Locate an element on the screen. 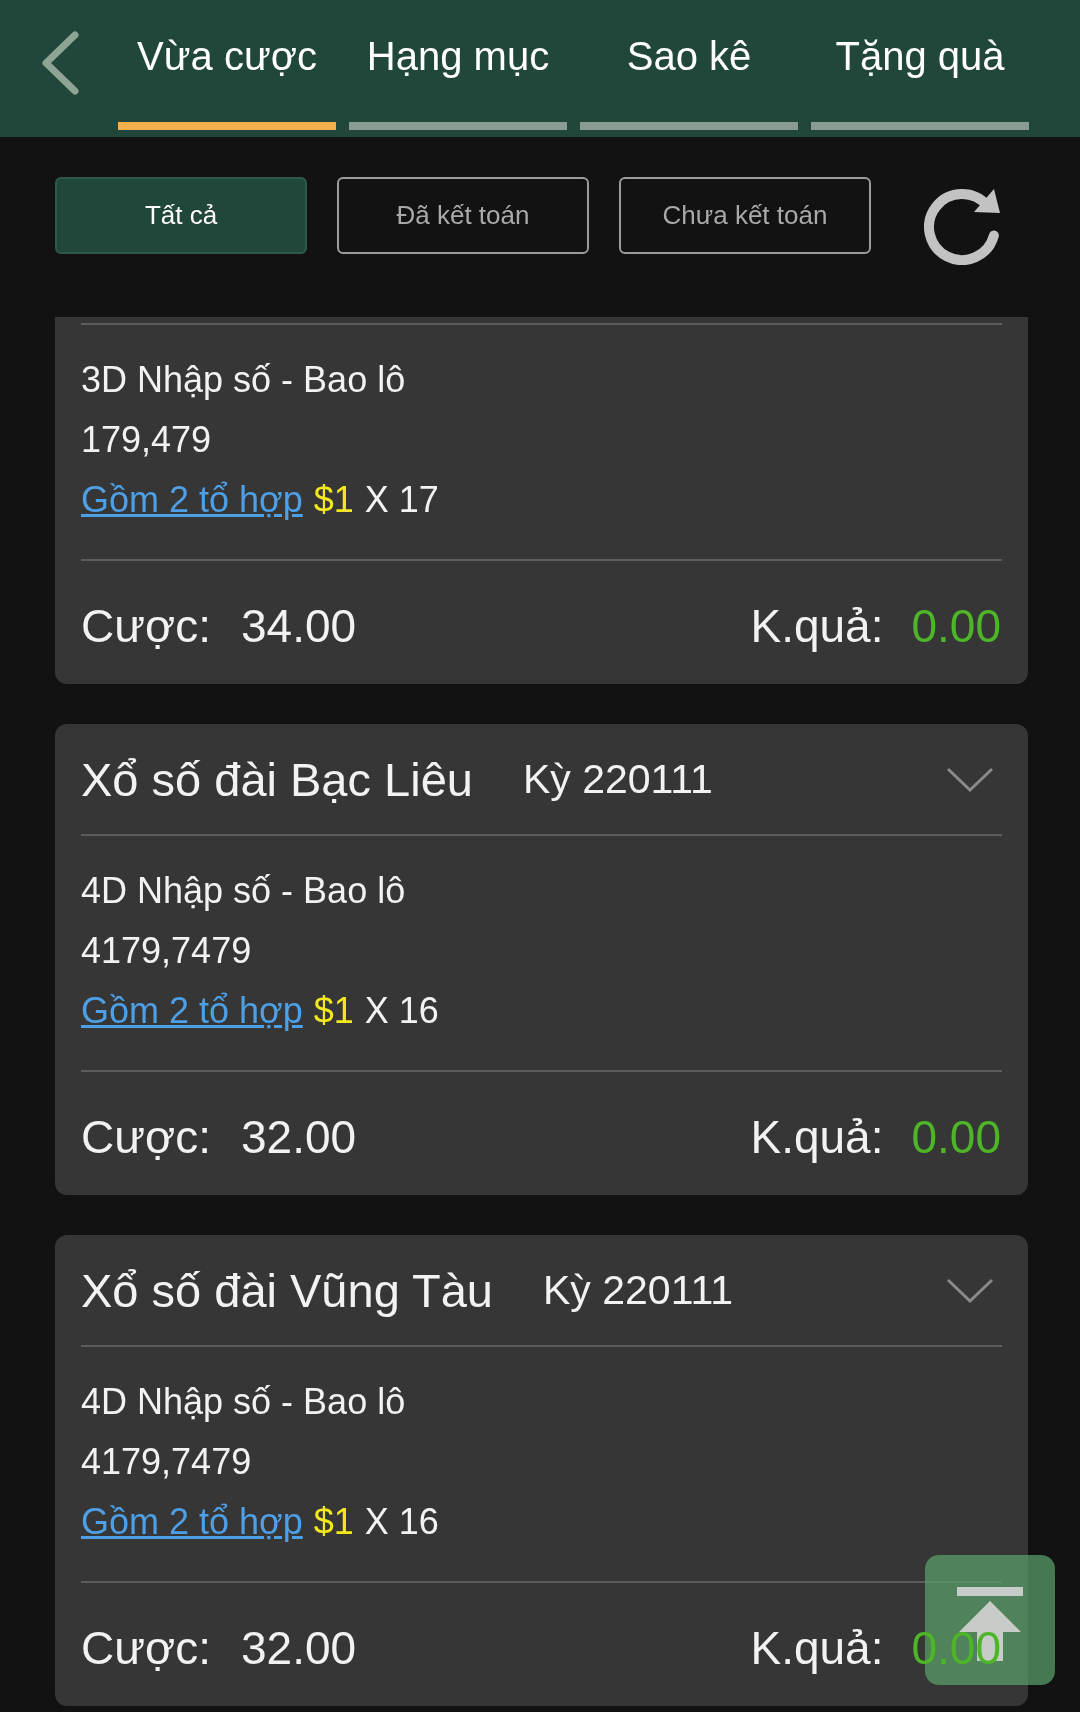  stake-amount: 34.00 is located at coordinates (298, 625).